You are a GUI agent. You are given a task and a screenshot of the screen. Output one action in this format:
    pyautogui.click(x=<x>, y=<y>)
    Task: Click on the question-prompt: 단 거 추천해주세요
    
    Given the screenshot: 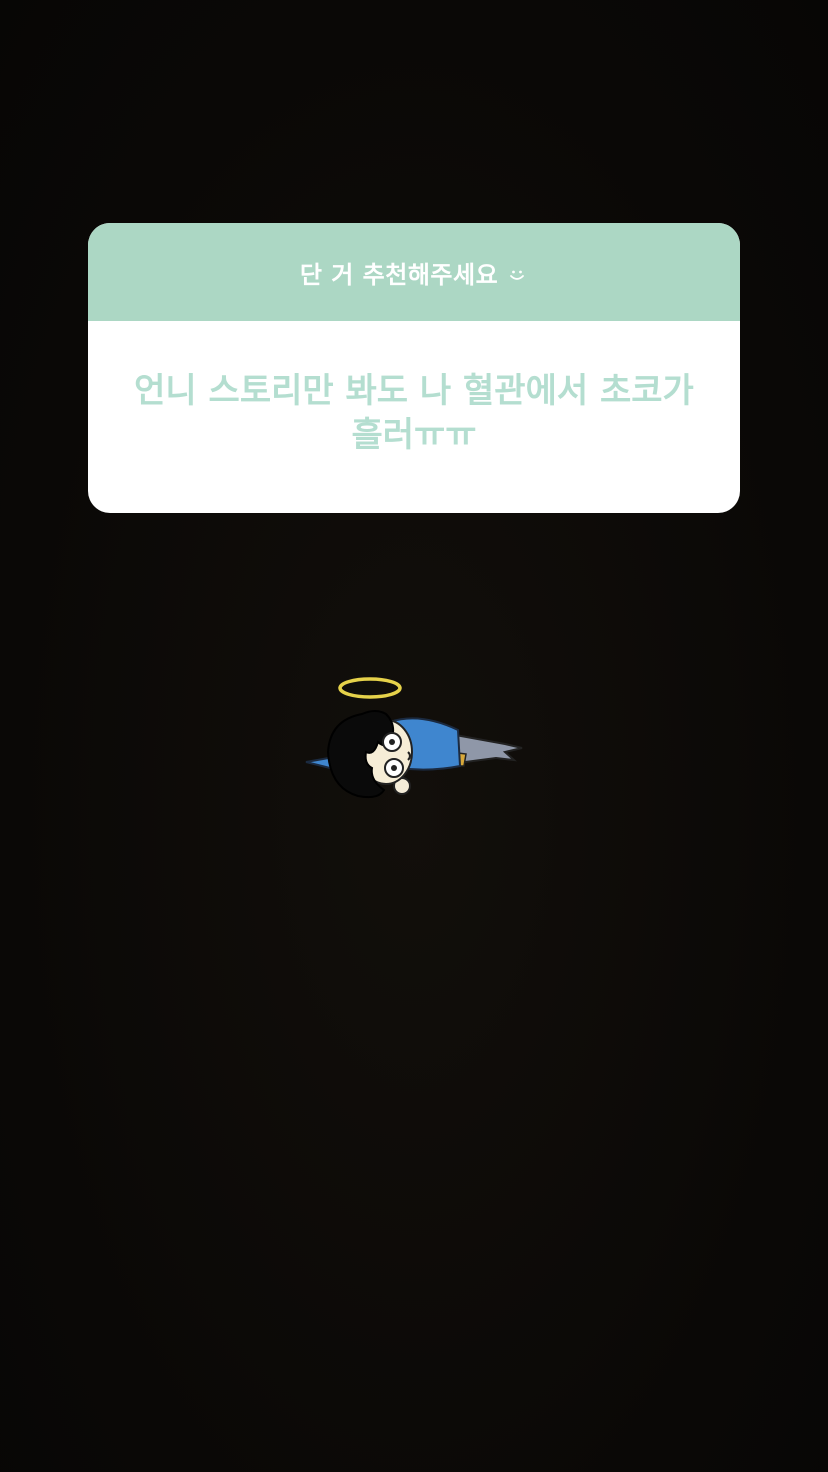 What is the action you would take?
    pyautogui.click(x=399, y=274)
    